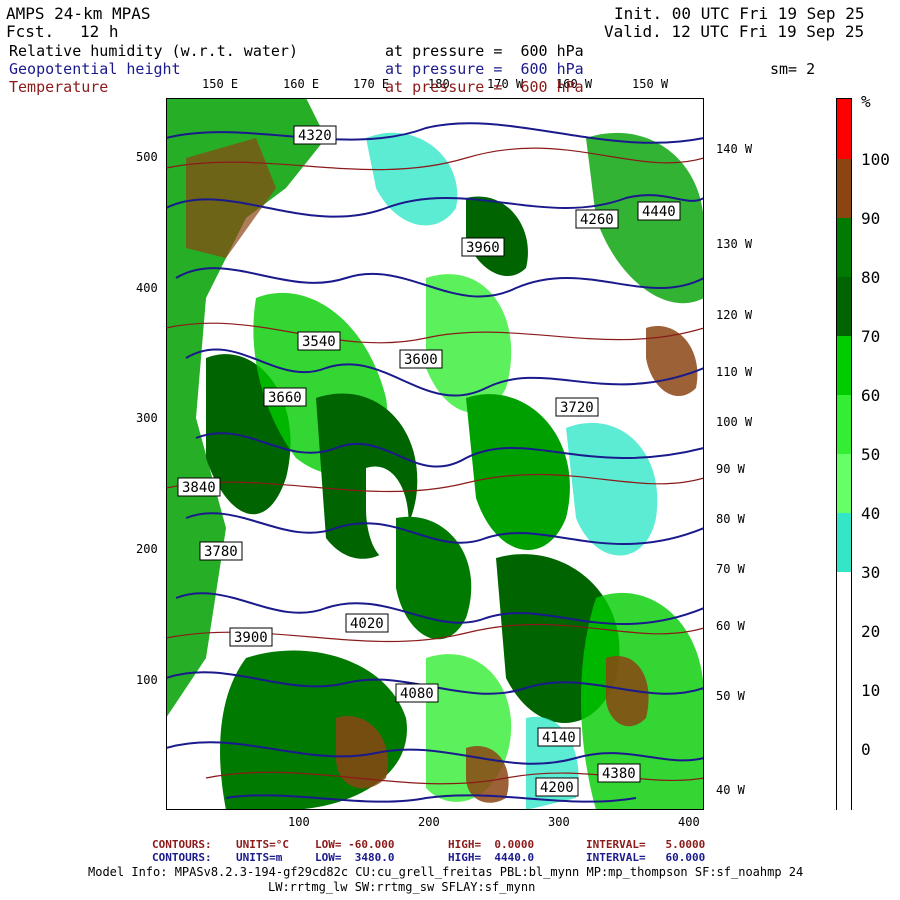  What do you see at coordinates (871, 513) in the screenshot?
I see `colorbar-label: 40` at bounding box center [871, 513].